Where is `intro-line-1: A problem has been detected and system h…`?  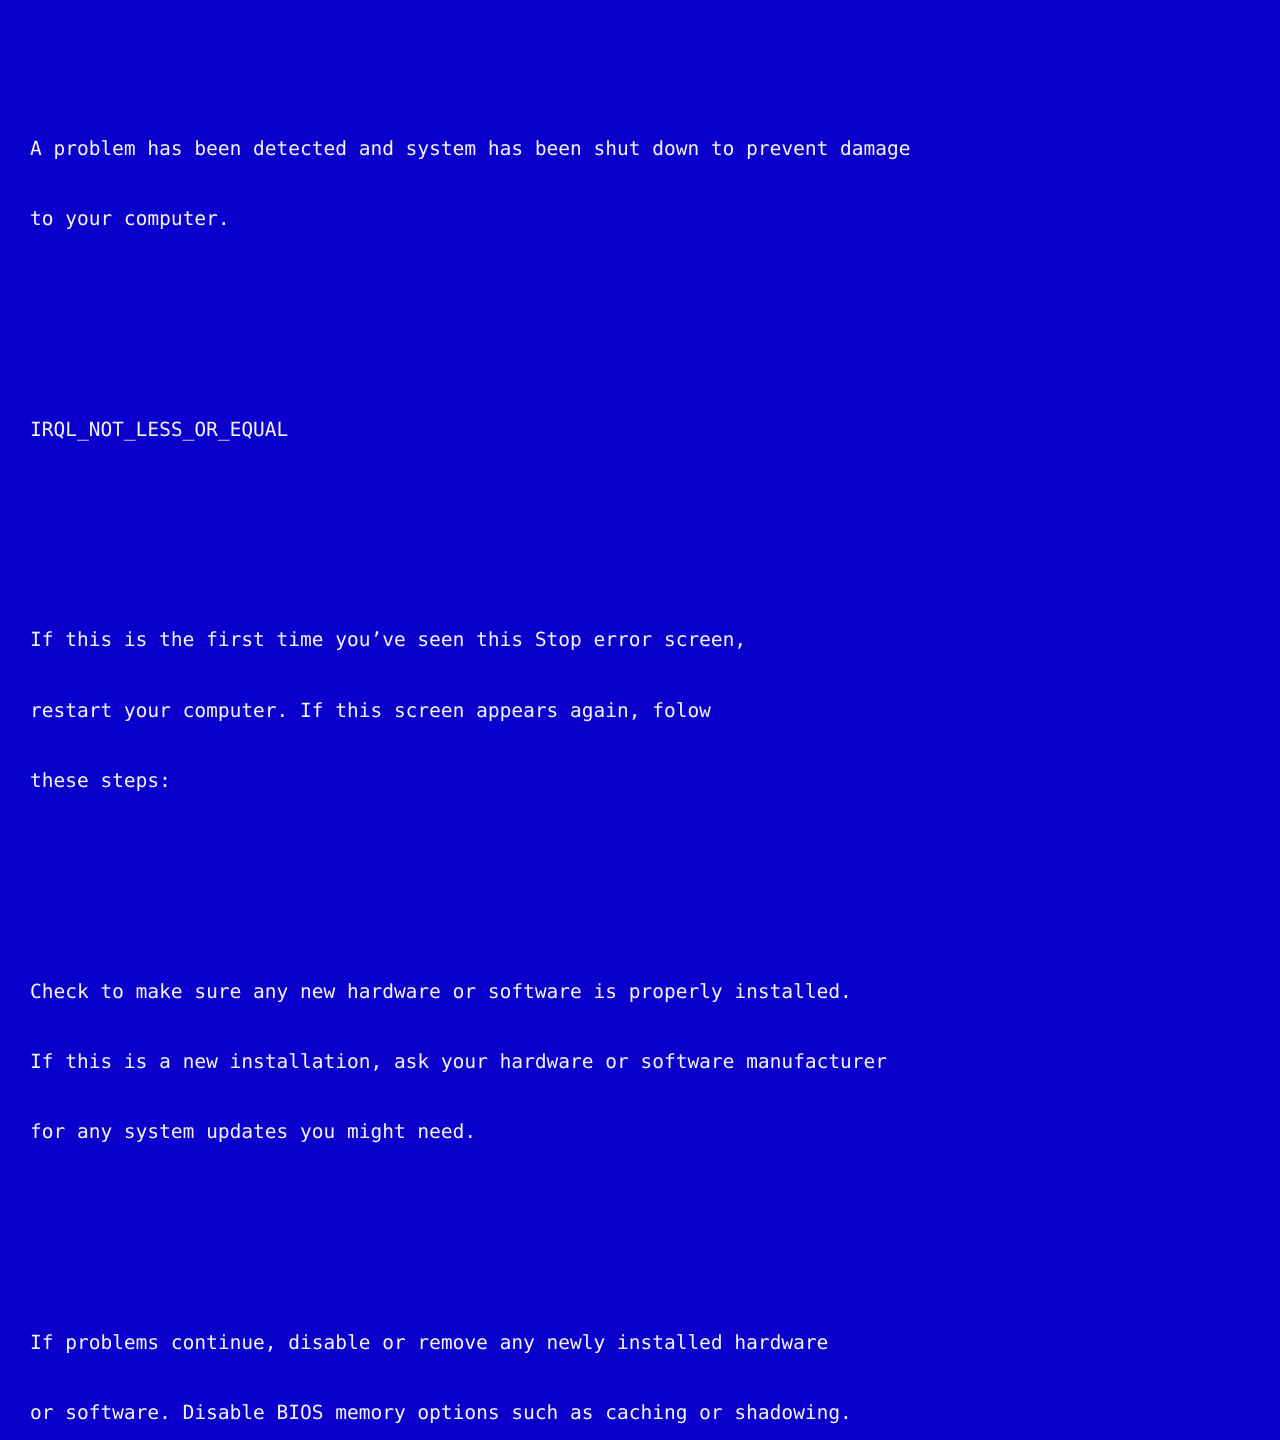 intro-line-1: A problem has been detected and system h… is located at coordinates (470, 149).